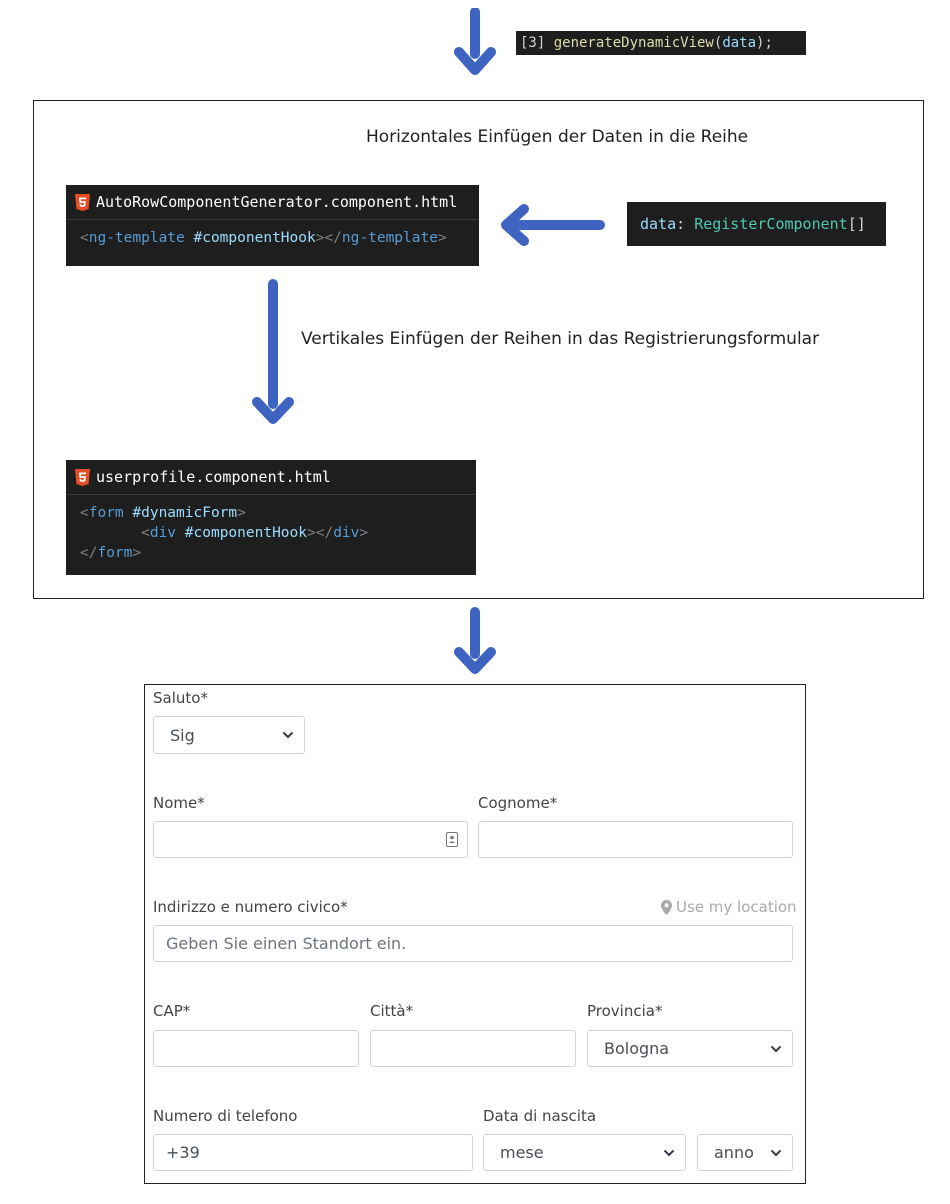 This screenshot has height=1204, width=950. What do you see at coordinates (180, 698) in the screenshot?
I see `saluto-label: Saluto*` at bounding box center [180, 698].